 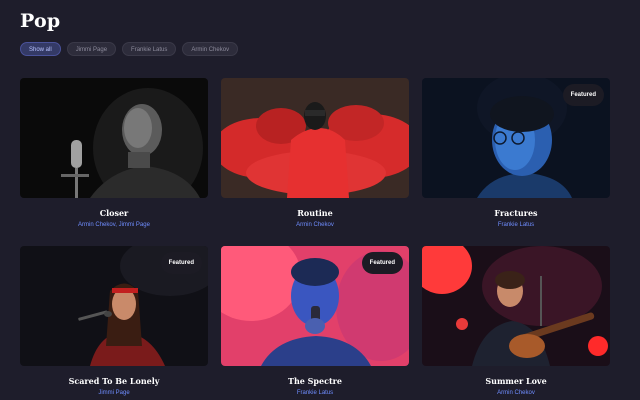 What do you see at coordinates (210, 49) in the screenshot?
I see `filter-chip-armin-chekov: Armin Chekov` at bounding box center [210, 49].